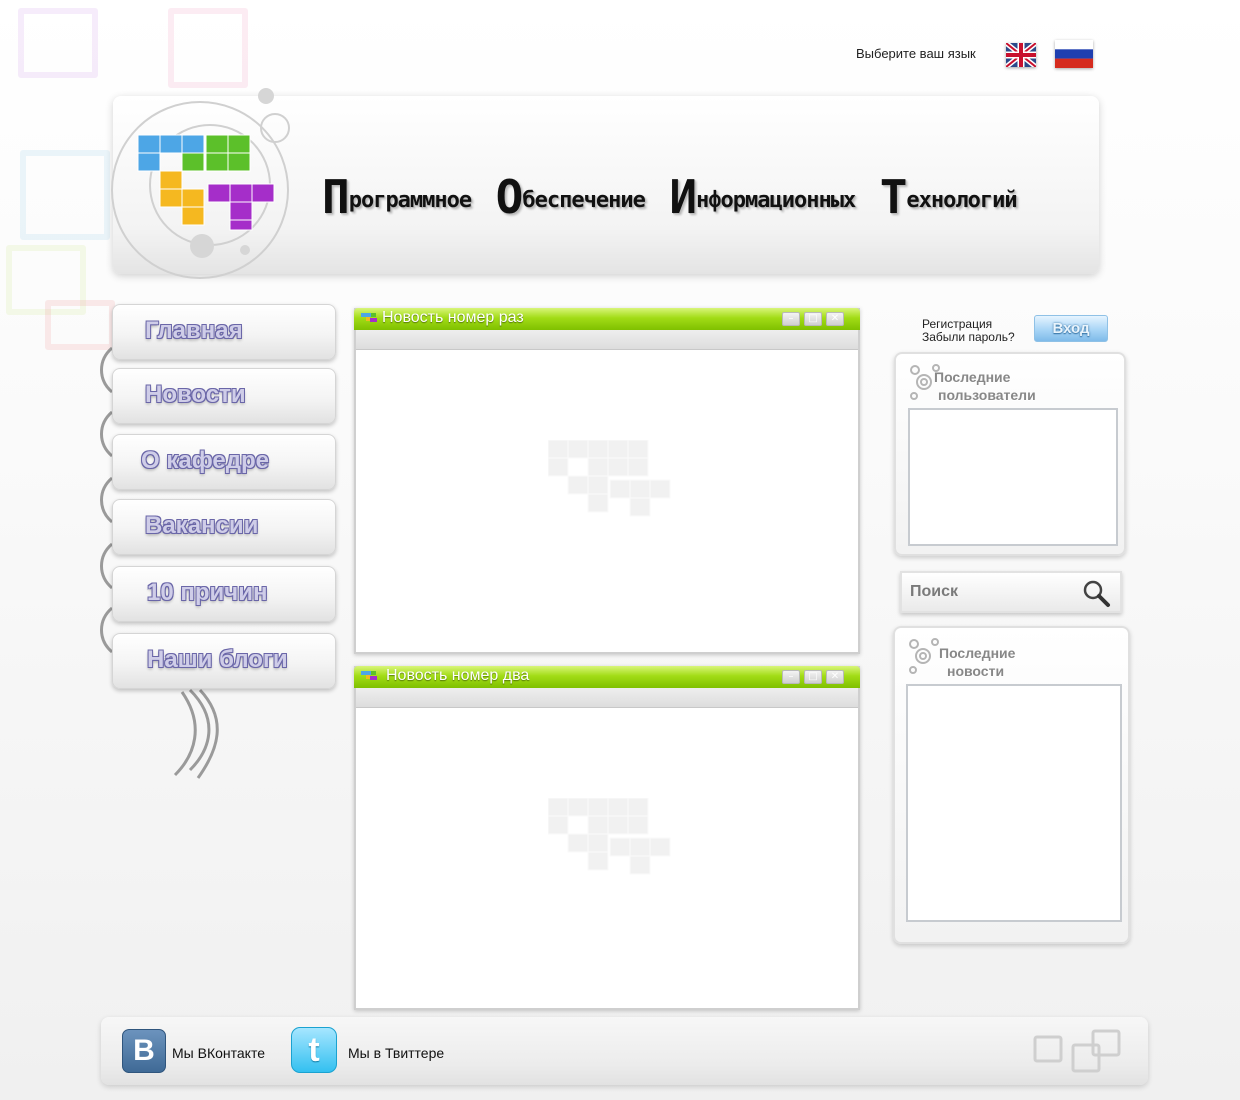  I want to click on register-link: Регистрация, so click(957, 324).